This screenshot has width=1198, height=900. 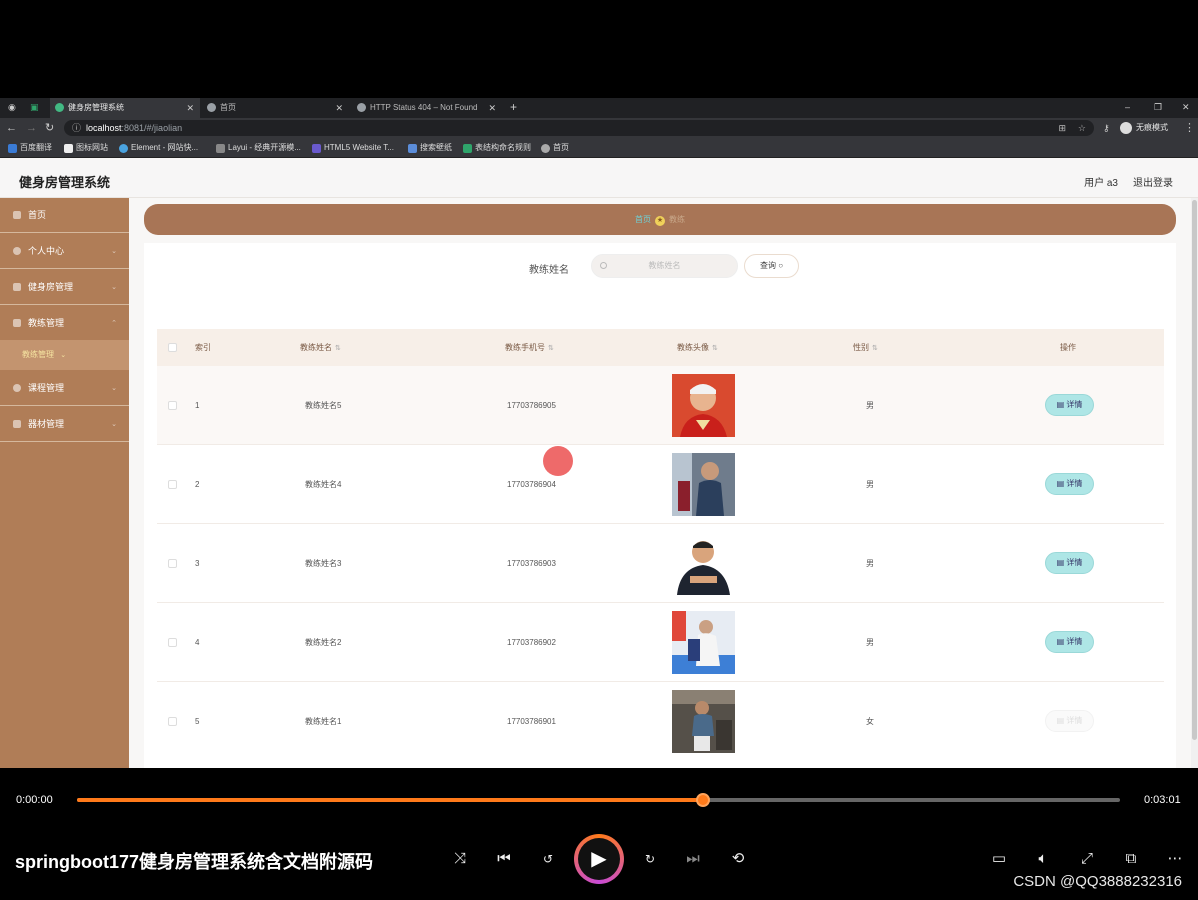 I want to click on table-row: 2 教练姓名4 17703786904 男 ▤ 详情, so click(x=660, y=484).